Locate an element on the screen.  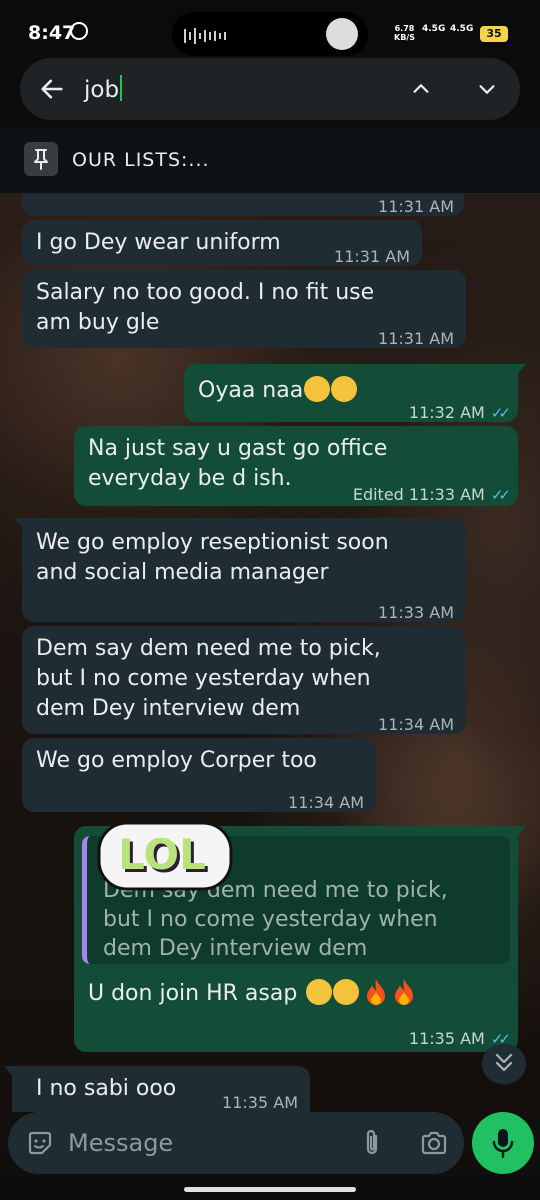
battery-indicator: 35 is located at coordinates (494, 34).